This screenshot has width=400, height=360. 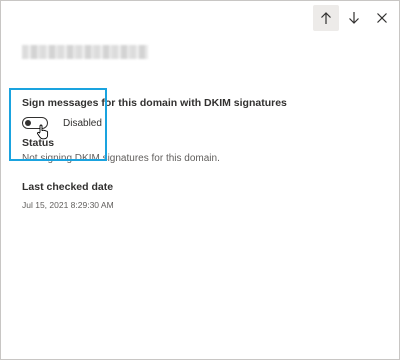 What do you see at coordinates (85, 52) in the screenshot?
I see `domain-title-redacted` at bounding box center [85, 52].